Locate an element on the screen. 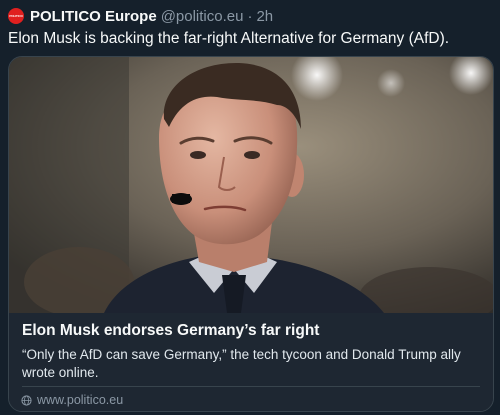  post-timestamp: 2h is located at coordinates (264, 16).